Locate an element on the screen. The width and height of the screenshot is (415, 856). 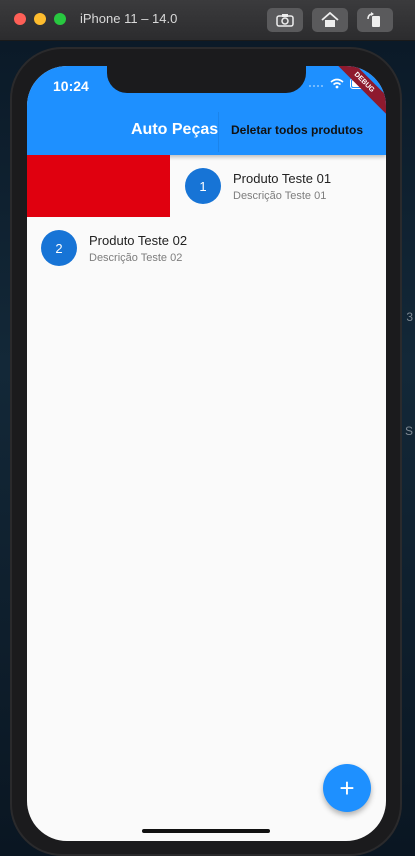
wifi-icon is located at coordinates (337, 83).